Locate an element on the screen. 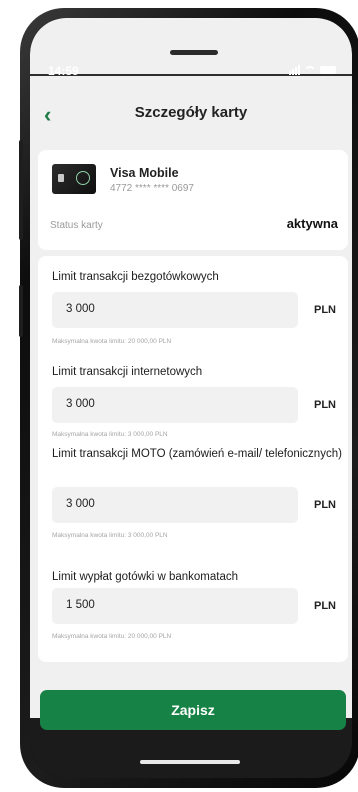  card-name: Visa Mobile is located at coordinates (144, 173).